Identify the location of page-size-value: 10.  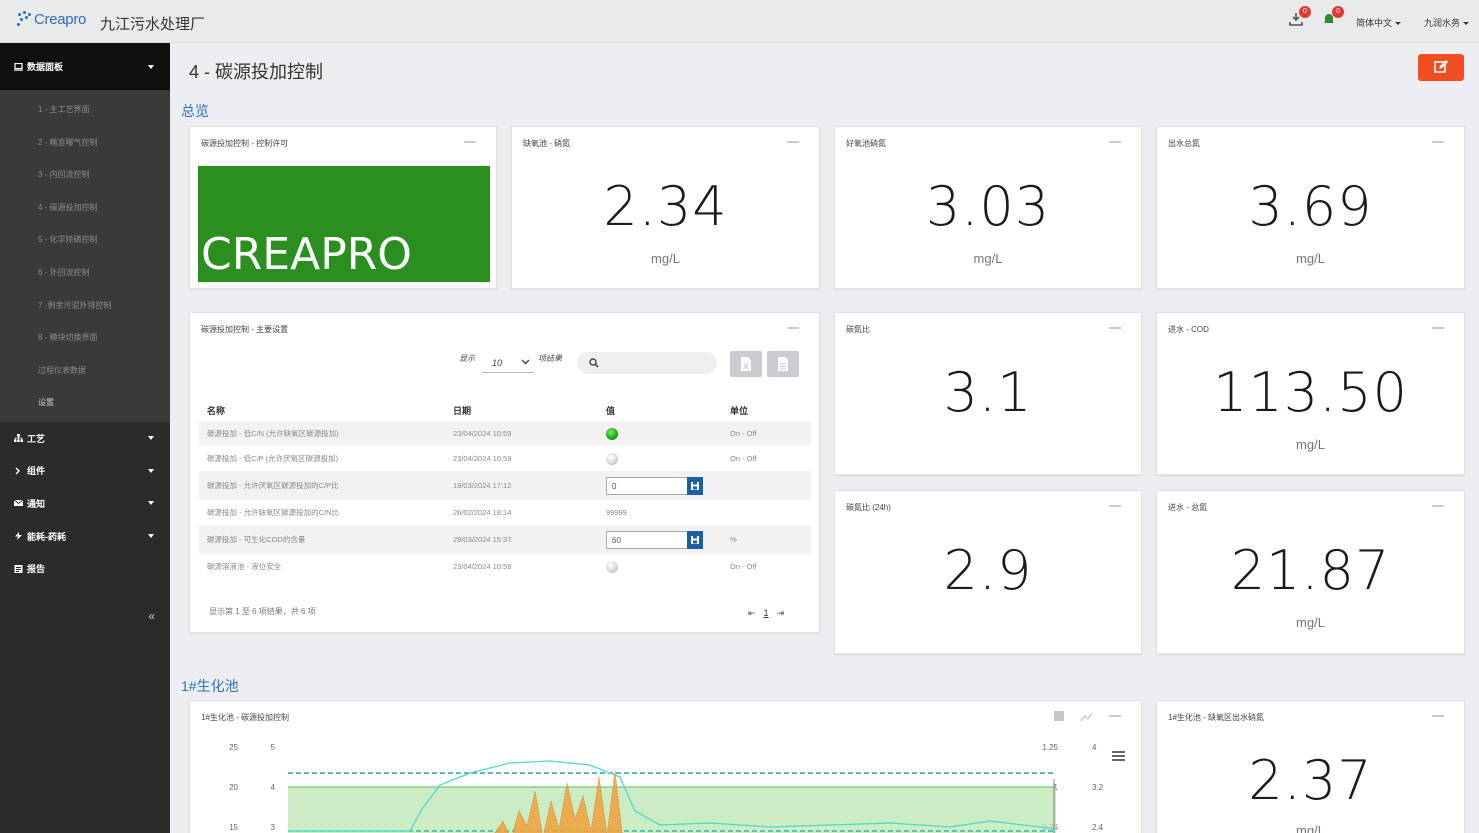
(497, 363).